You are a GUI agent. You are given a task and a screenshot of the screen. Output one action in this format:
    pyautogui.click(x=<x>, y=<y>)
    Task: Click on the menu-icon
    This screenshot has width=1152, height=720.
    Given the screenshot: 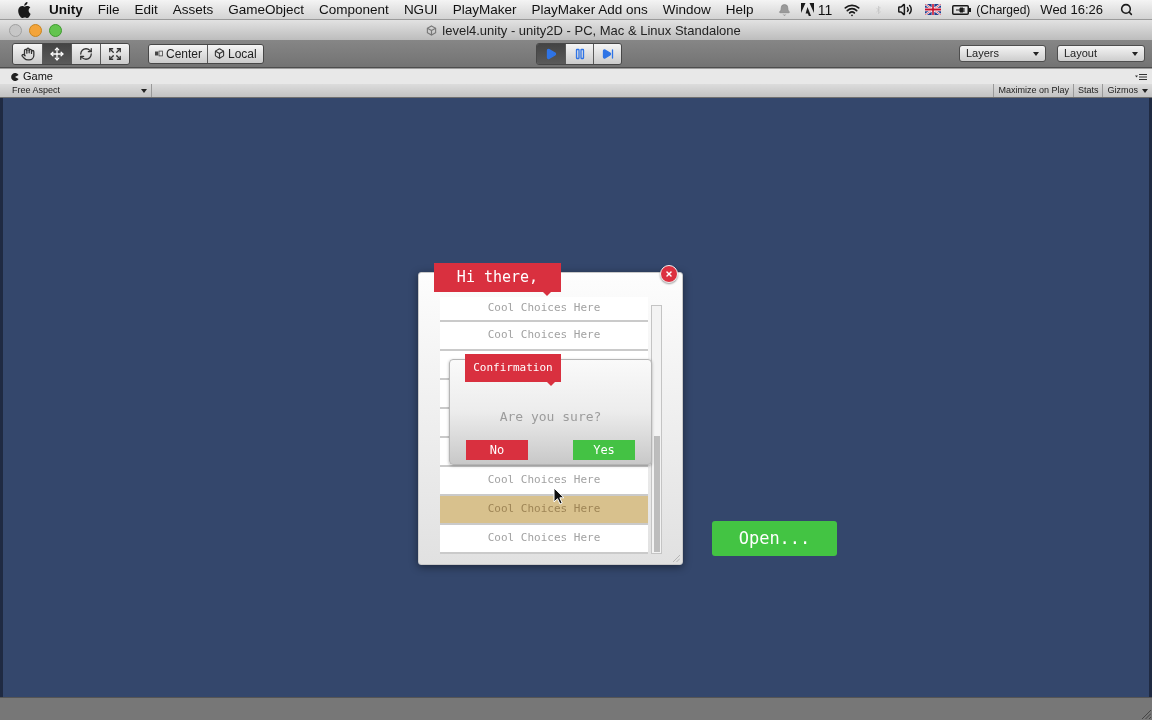 What is the action you would take?
    pyautogui.click(x=1141, y=76)
    